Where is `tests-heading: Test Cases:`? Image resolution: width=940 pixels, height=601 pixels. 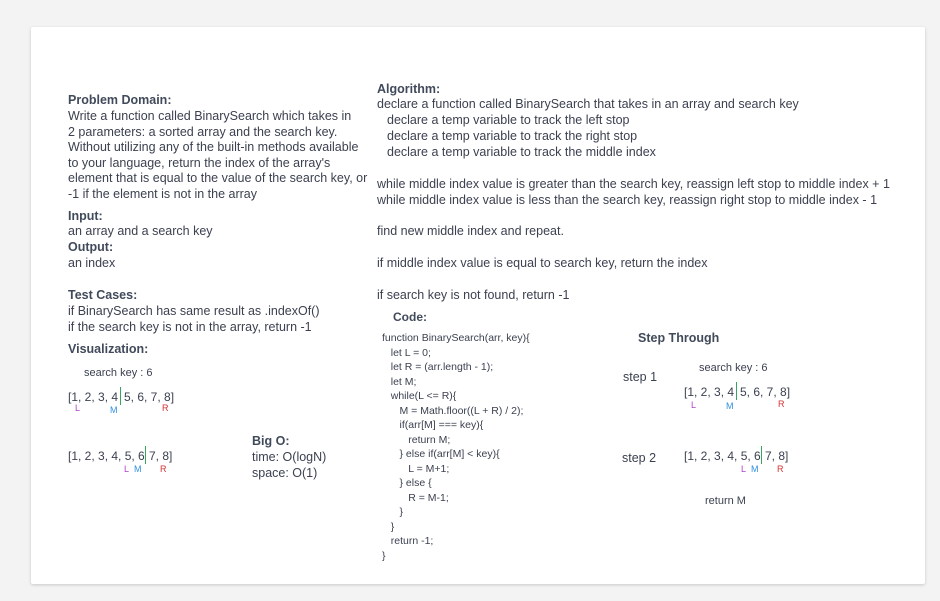
tests-heading: Test Cases: is located at coordinates (103, 295).